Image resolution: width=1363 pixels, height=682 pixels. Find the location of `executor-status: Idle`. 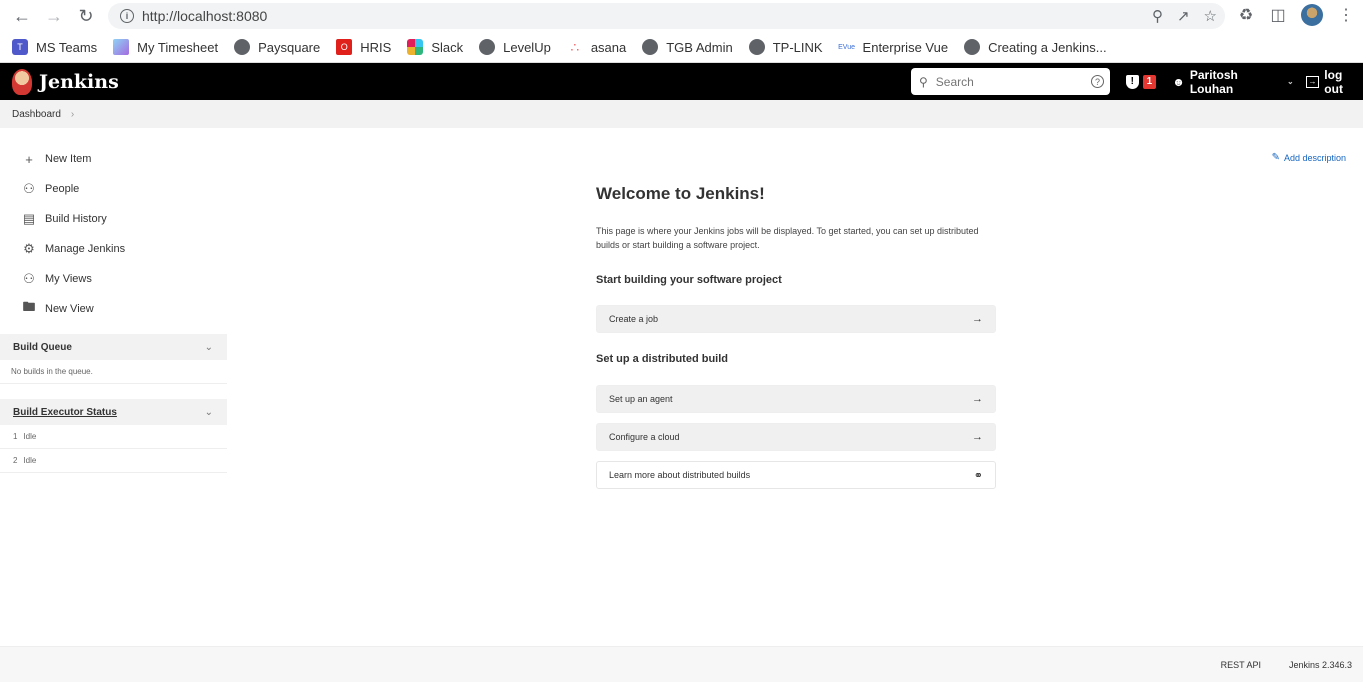

executor-status: Idle is located at coordinates (30, 460).